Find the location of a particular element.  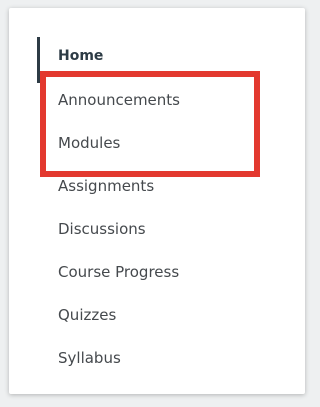

nav-item-announcements: Announcements is located at coordinates (119, 100).